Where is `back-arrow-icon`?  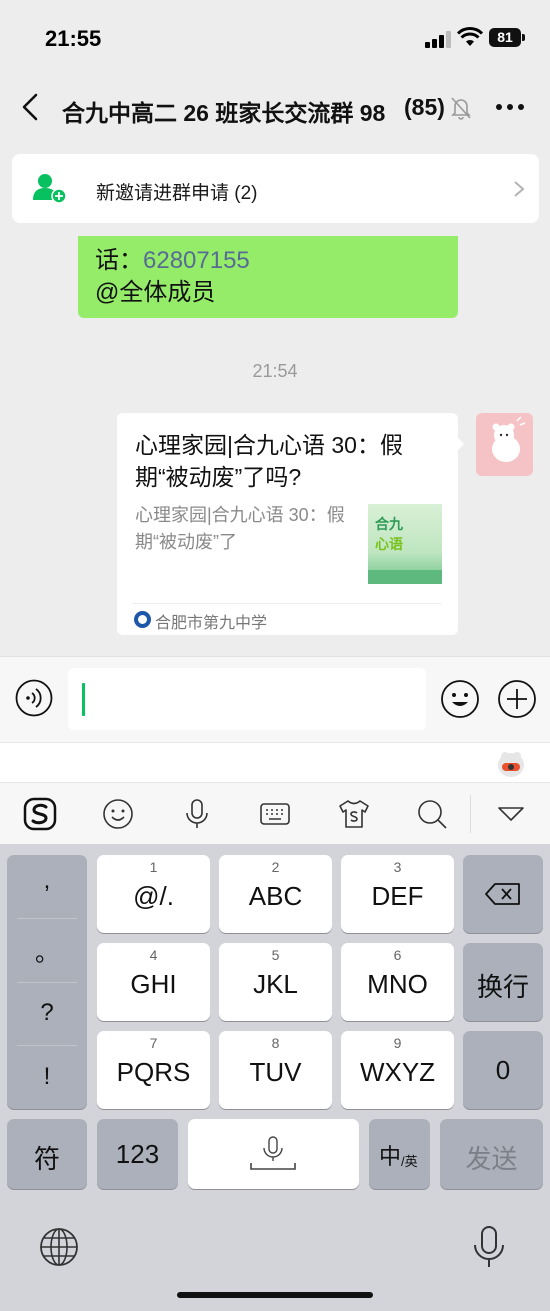 back-arrow-icon is located at coordinates (31, 107).